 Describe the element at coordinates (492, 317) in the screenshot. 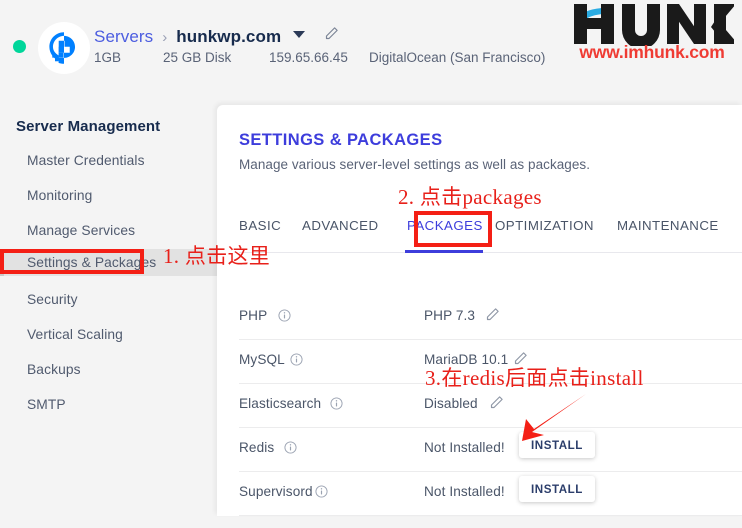

I see `edit-pencil-icon` at that location.